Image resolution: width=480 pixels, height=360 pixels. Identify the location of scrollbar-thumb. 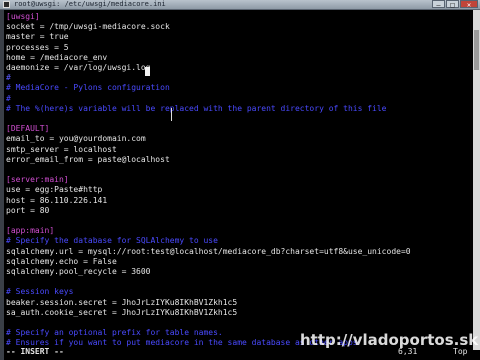
(476, 50).